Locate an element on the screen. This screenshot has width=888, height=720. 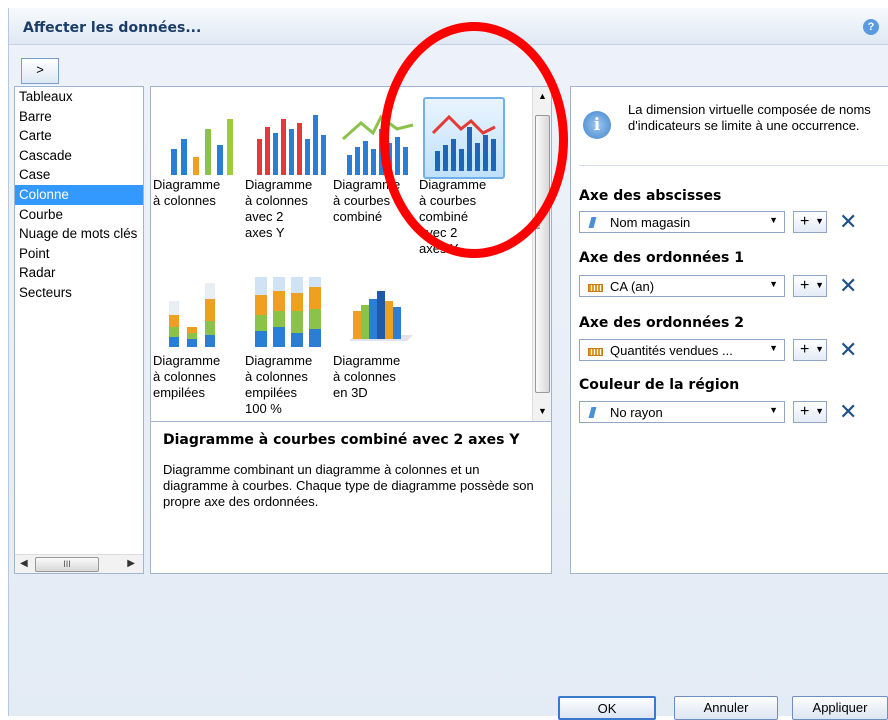
axis-label-region-color: Couleur de la région is located at coordinates (659, 385).